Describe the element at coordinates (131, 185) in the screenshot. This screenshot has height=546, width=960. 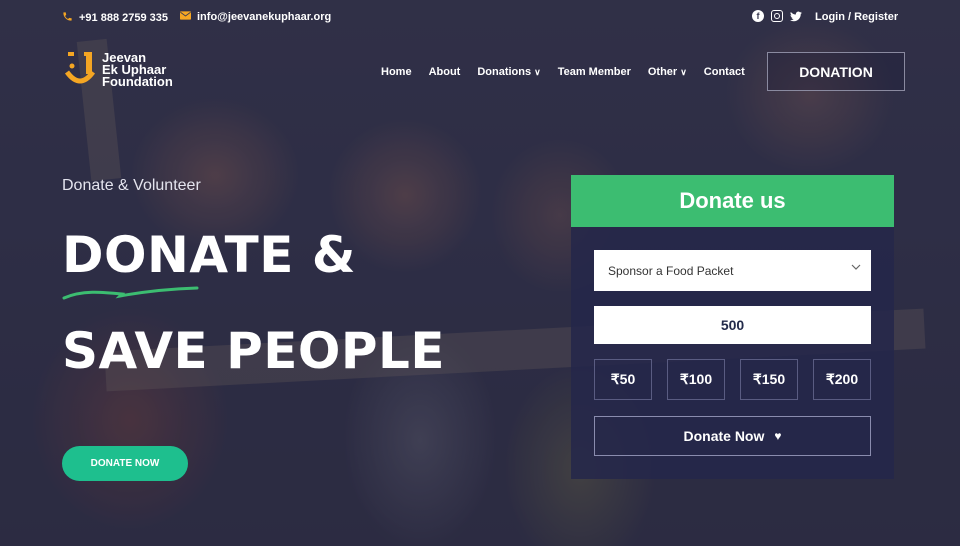
I see `hero-eyebrow: Donate & Volunteer` at that location.